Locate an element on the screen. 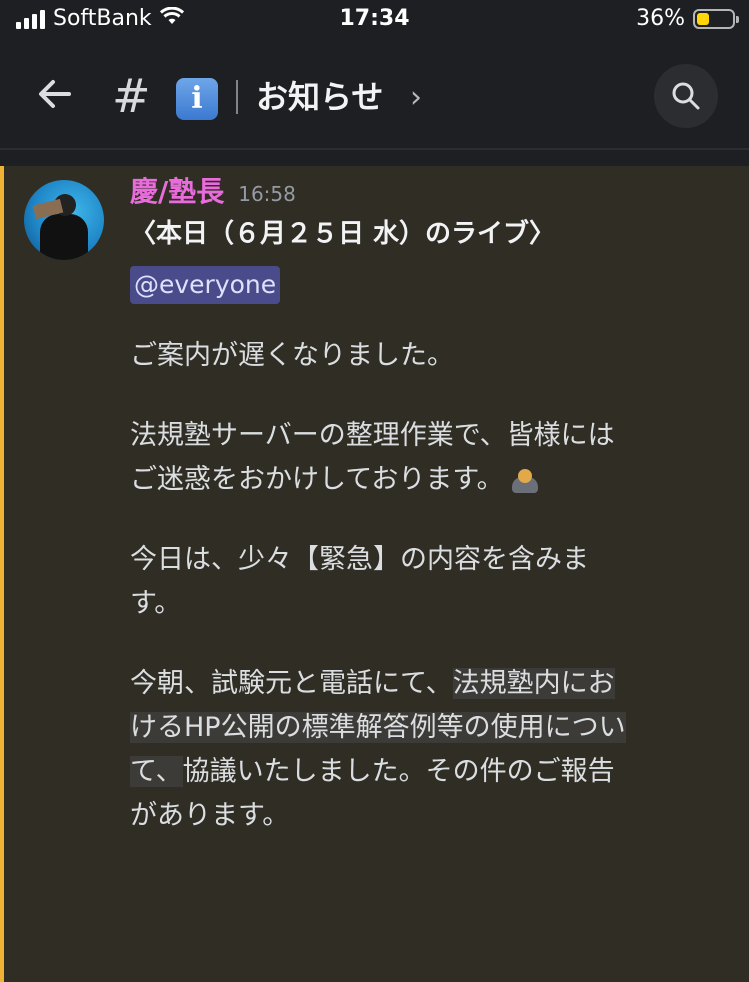  everyone-mention: @everyone is located at coordinates (205, 285).